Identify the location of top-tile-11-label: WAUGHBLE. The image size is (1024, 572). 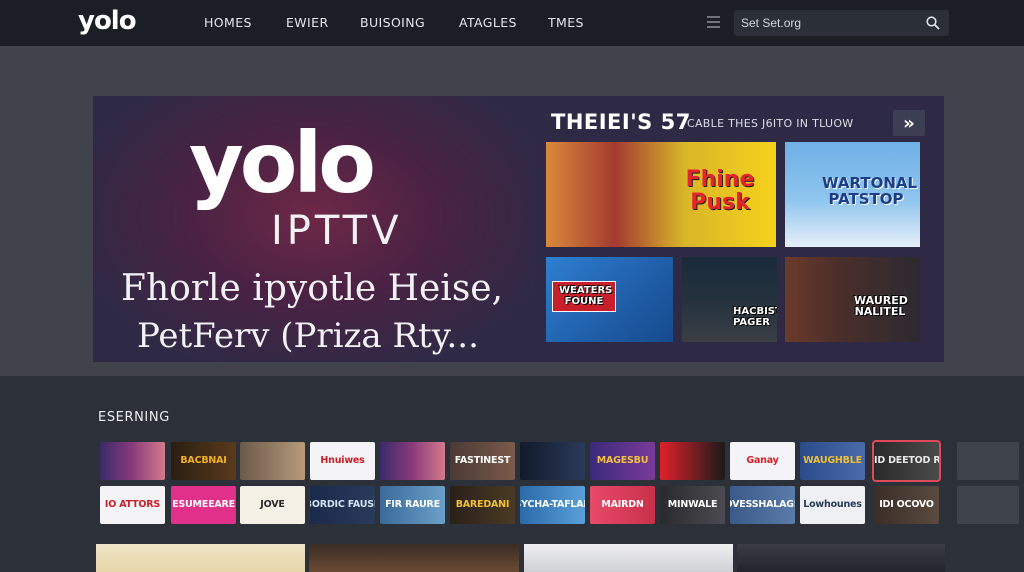
(832, 461).